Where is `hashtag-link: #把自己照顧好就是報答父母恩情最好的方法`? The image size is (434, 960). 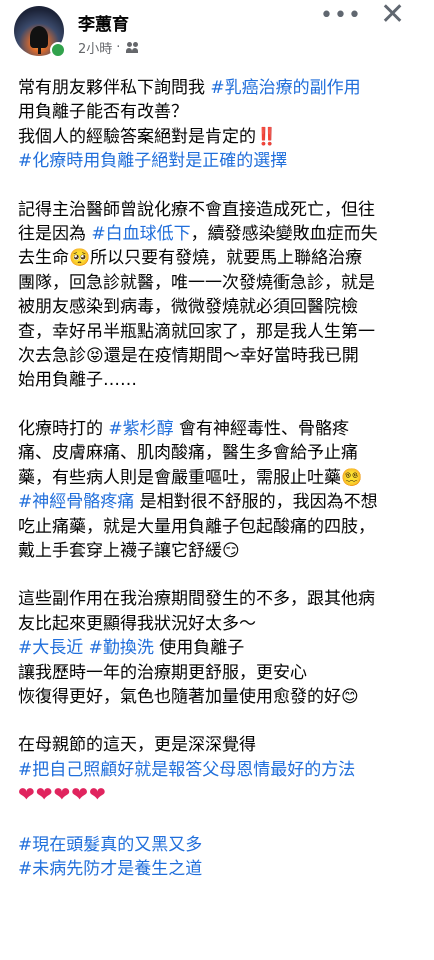 hashtag-link: #把自己照顧好就是報答父母恩情最好的方法 is located at coordinates (186, 770).